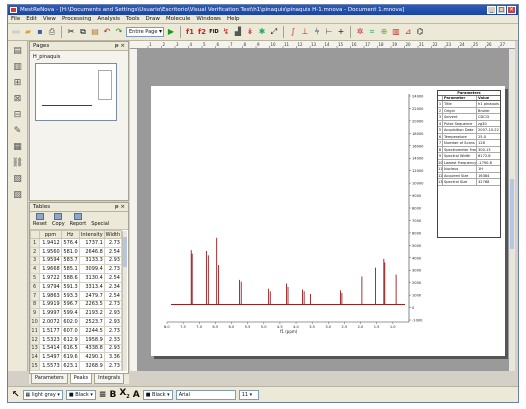  Describe the element at coordinates (113, 234) in the screenshot. I see `col-header-width: Width` at that location.